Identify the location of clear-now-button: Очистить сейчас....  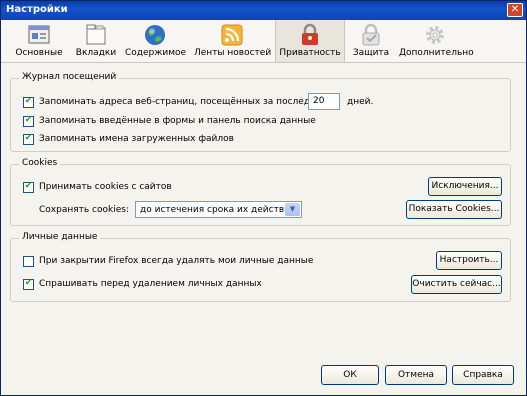
(456, 284).